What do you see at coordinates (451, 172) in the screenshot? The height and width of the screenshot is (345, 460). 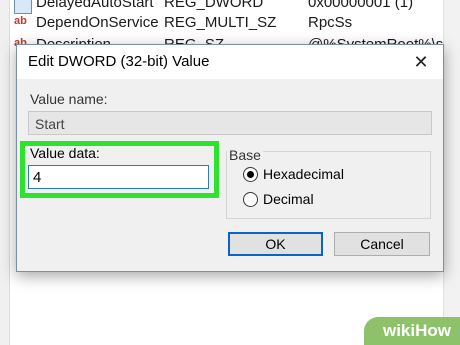 I see `scrollbar` at bounding box center [451, 172].